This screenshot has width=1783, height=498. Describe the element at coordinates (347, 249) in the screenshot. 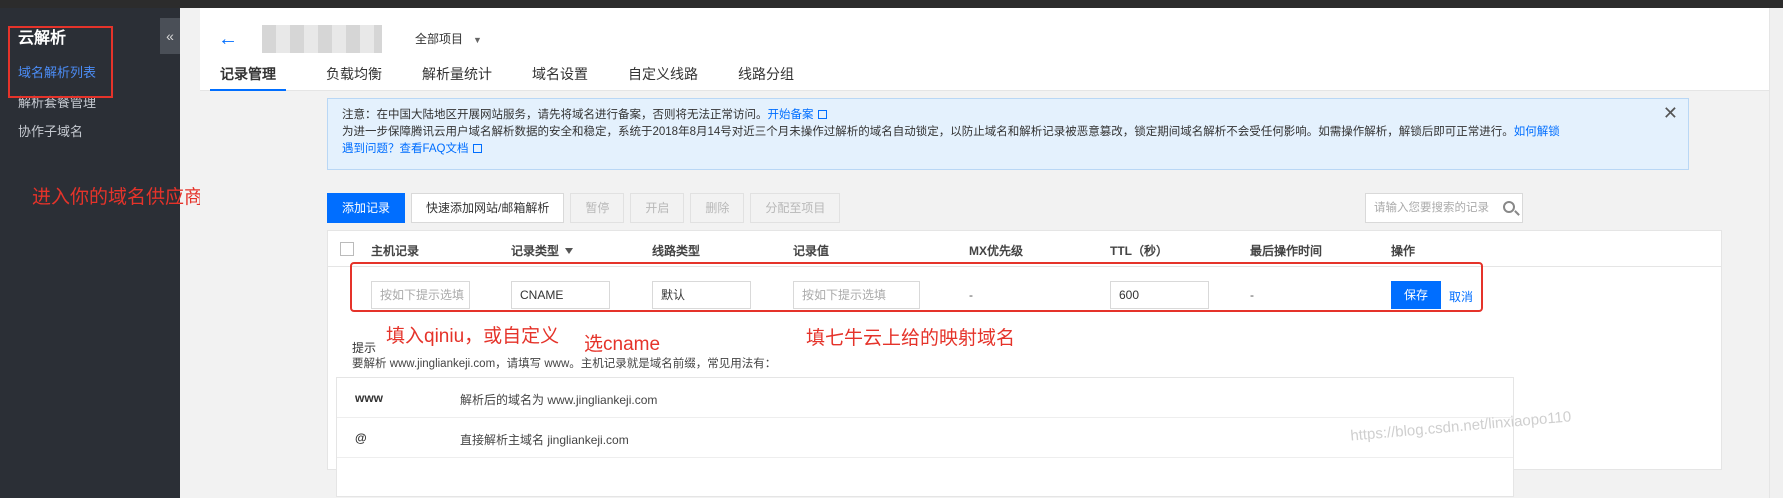

I see `select-all-checkbox` at that location.